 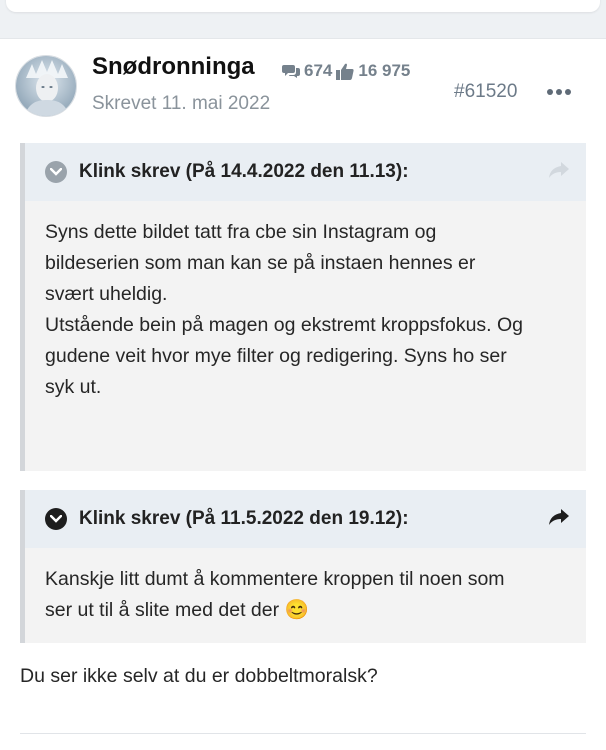 I want to click on avatar, so click(x=46, y=86).